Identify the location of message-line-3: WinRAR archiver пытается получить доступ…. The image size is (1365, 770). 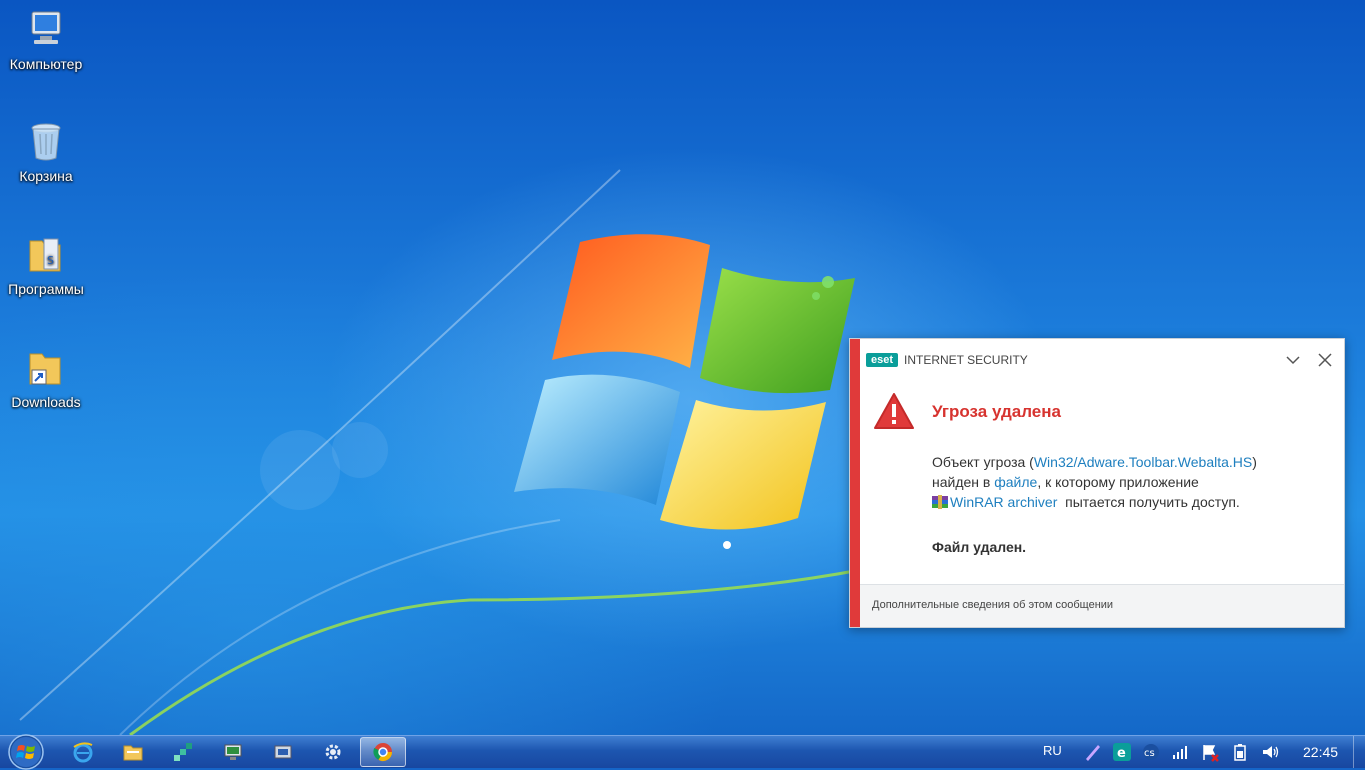
(1132, 502).